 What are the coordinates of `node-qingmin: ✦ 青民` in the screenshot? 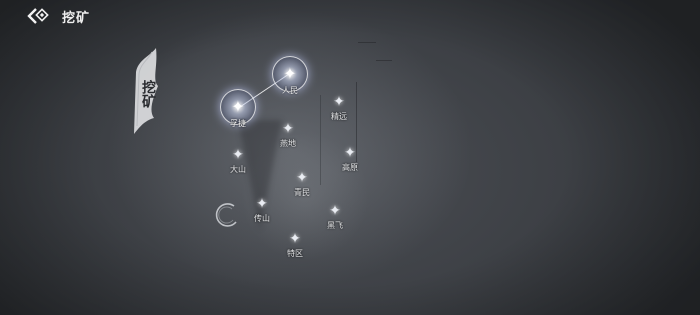 It's located at (302, 183).